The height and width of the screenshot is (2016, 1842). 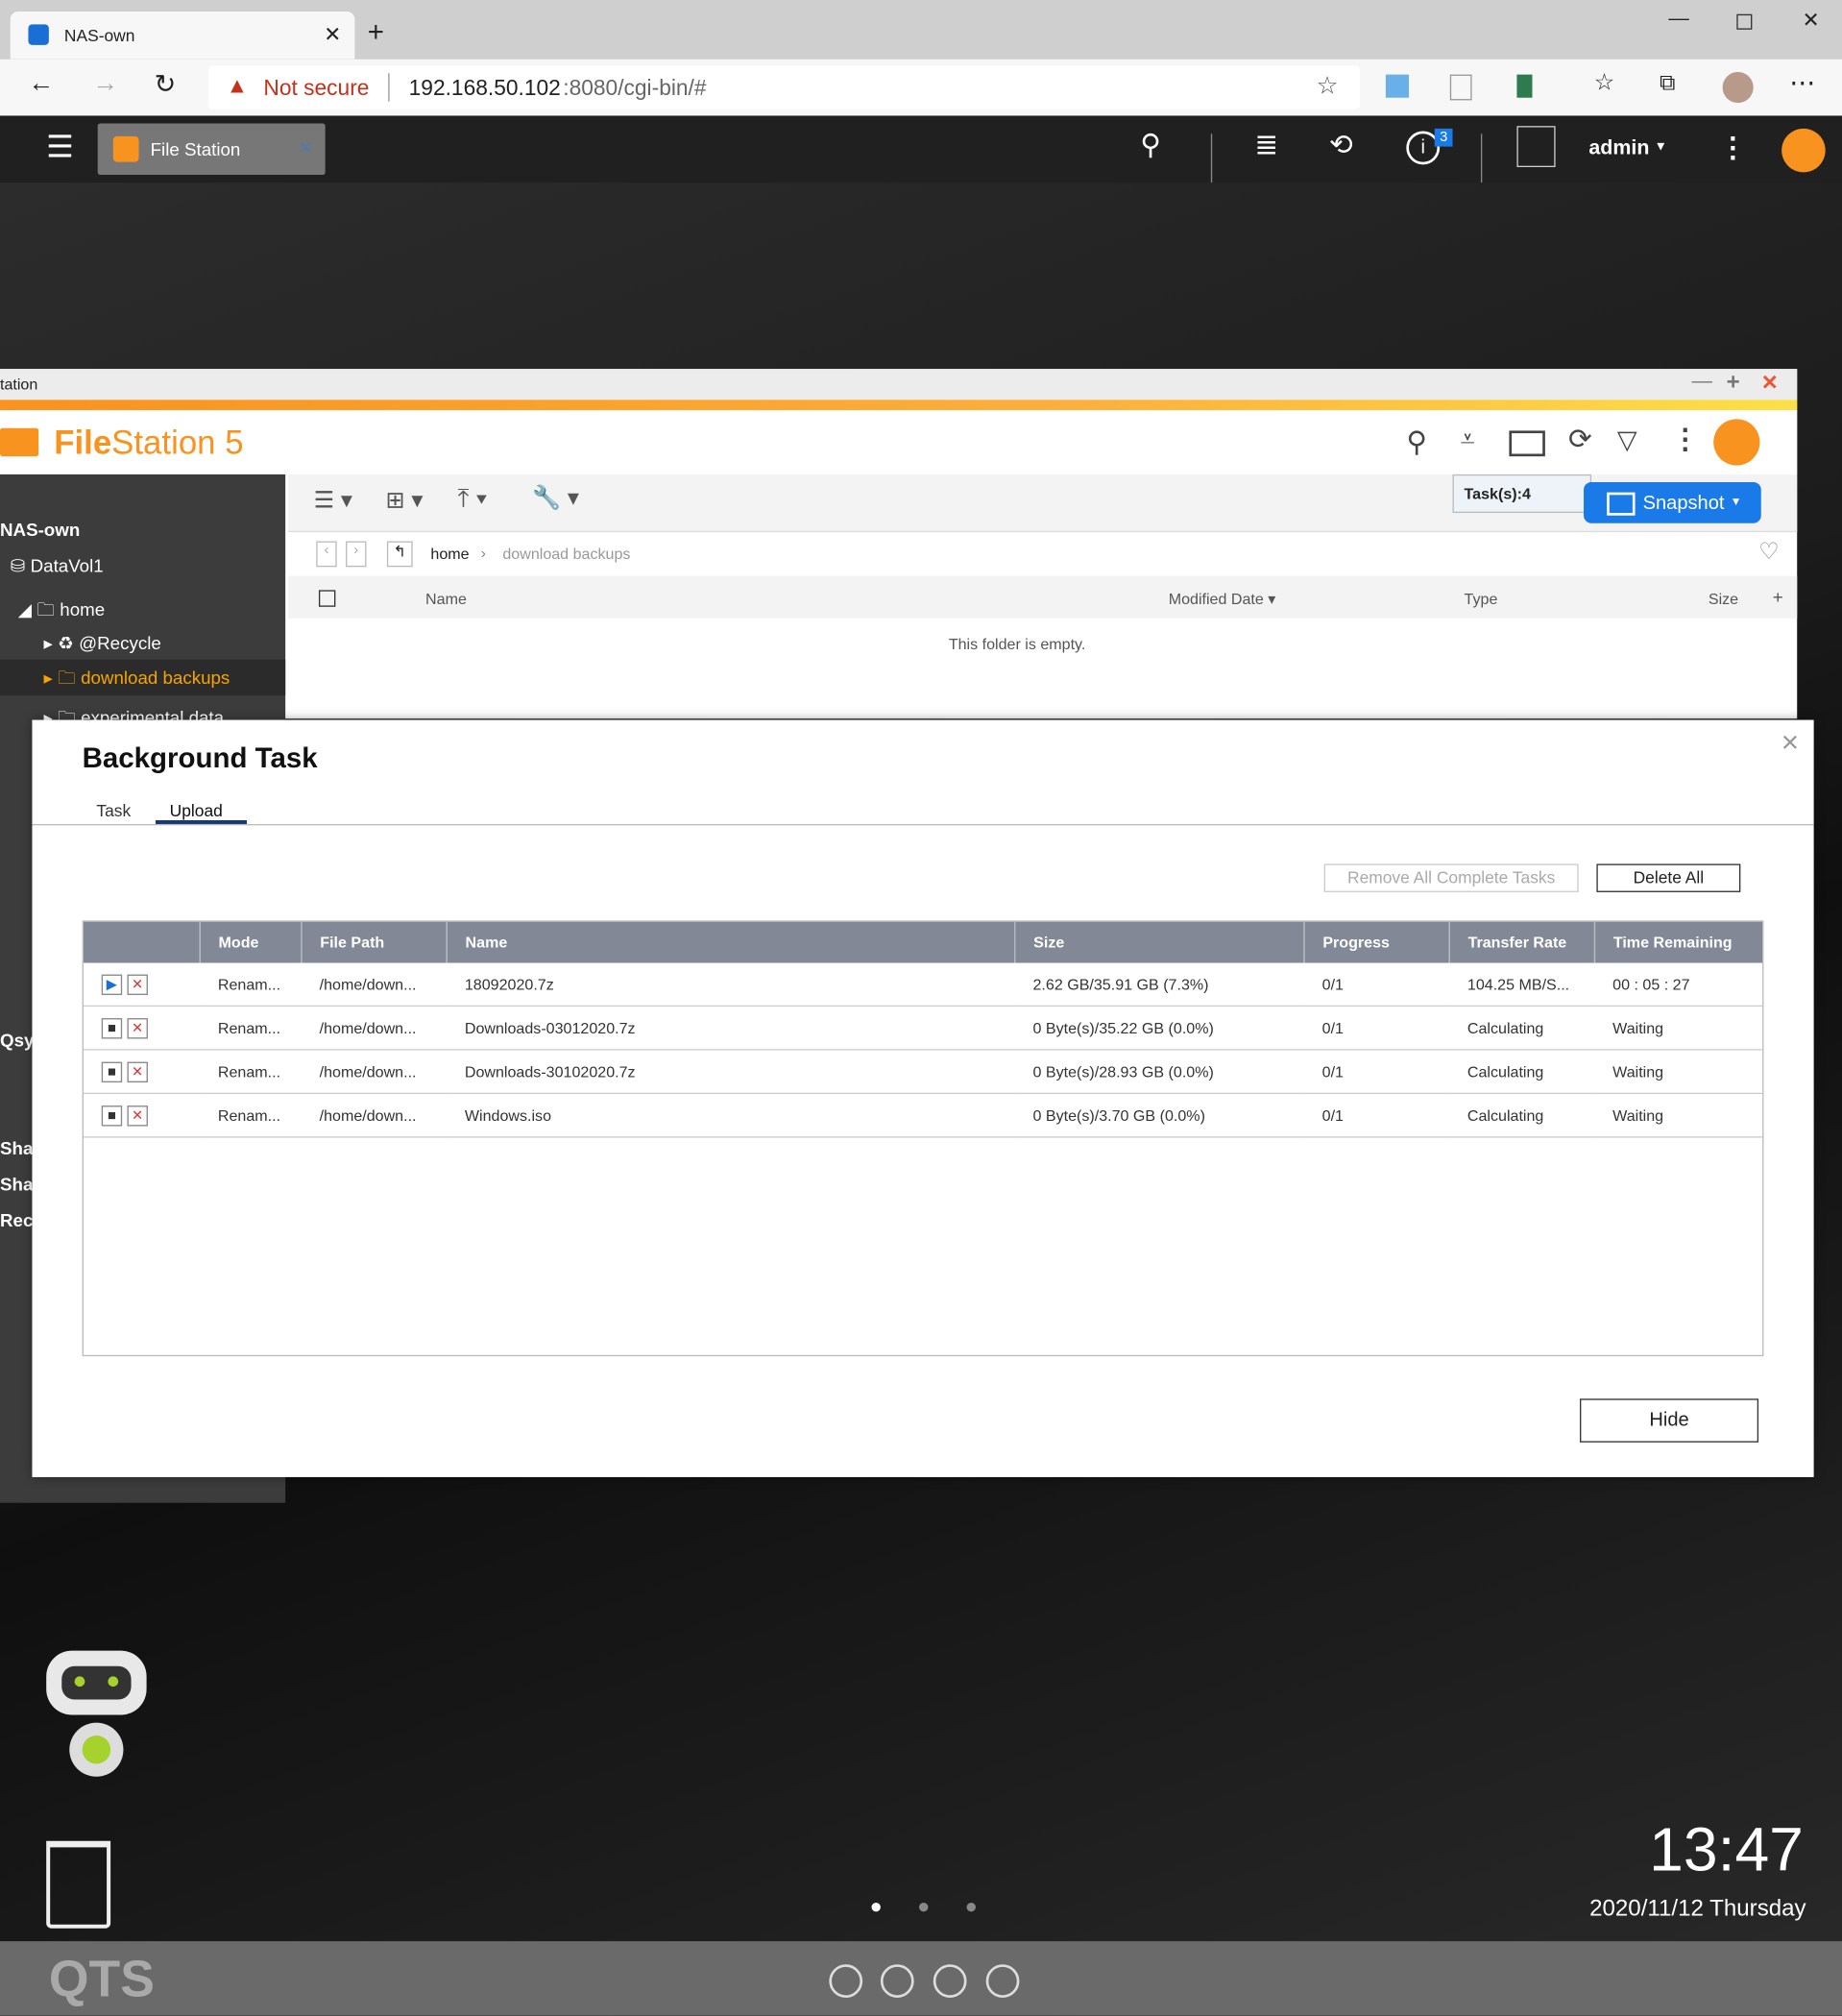 What do you see at coordinates (897, 1981) in the screenshot?
I see `dock-tools-icon` at bounding box center [897, 1981].